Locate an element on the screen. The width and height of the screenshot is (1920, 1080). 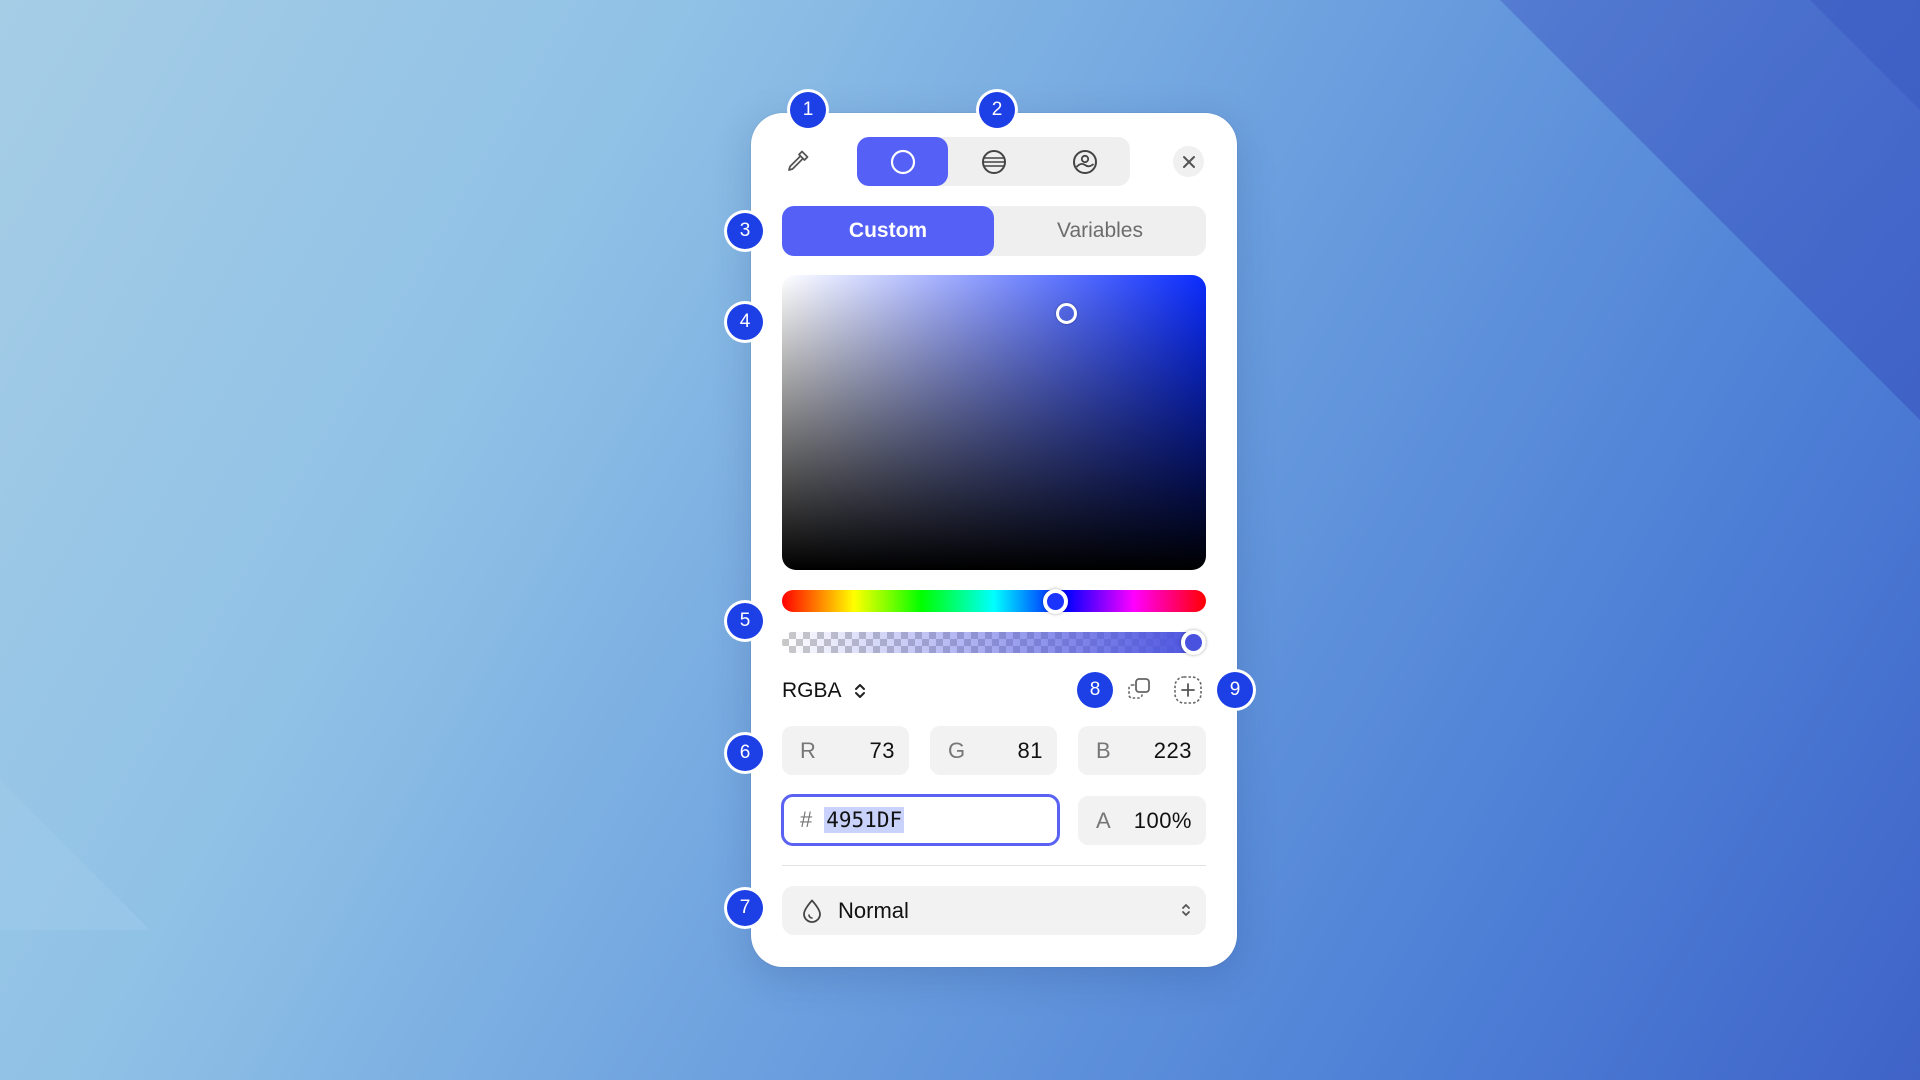
gradient-circle-icon is located at coordinates (993, 161).